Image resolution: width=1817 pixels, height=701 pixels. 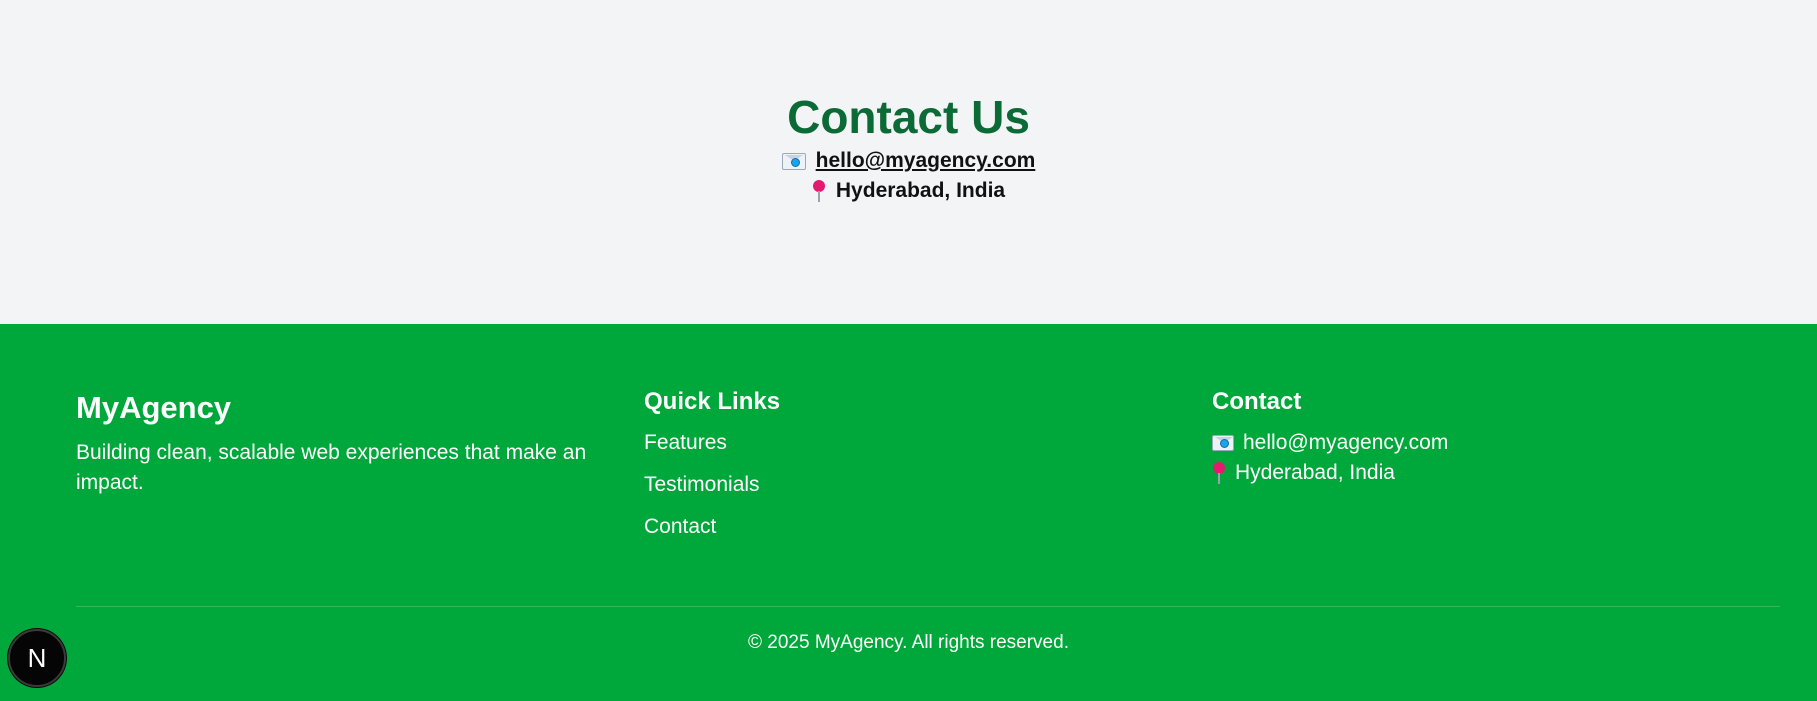 I want to click on footer-location: Hyderabad, India, so click(x=1315, y=472).